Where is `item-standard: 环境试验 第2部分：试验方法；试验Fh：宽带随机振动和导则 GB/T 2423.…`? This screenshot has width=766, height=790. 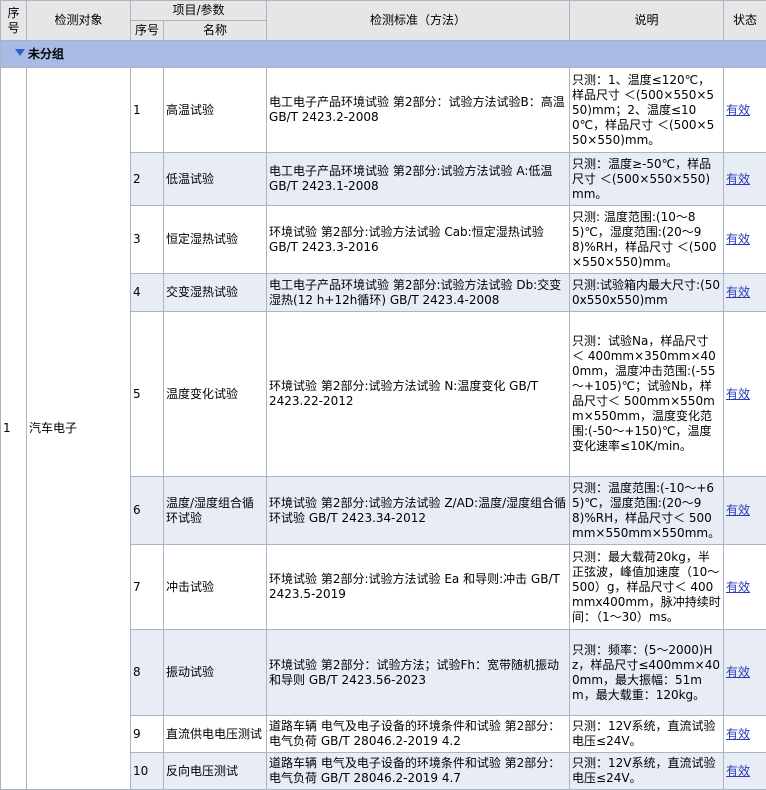 item-standard: 环境试验 第2部分：试验方法；试验Fh：宽带随机振动和导则 GB/T 2423.… is located at coordinates (418, 673).